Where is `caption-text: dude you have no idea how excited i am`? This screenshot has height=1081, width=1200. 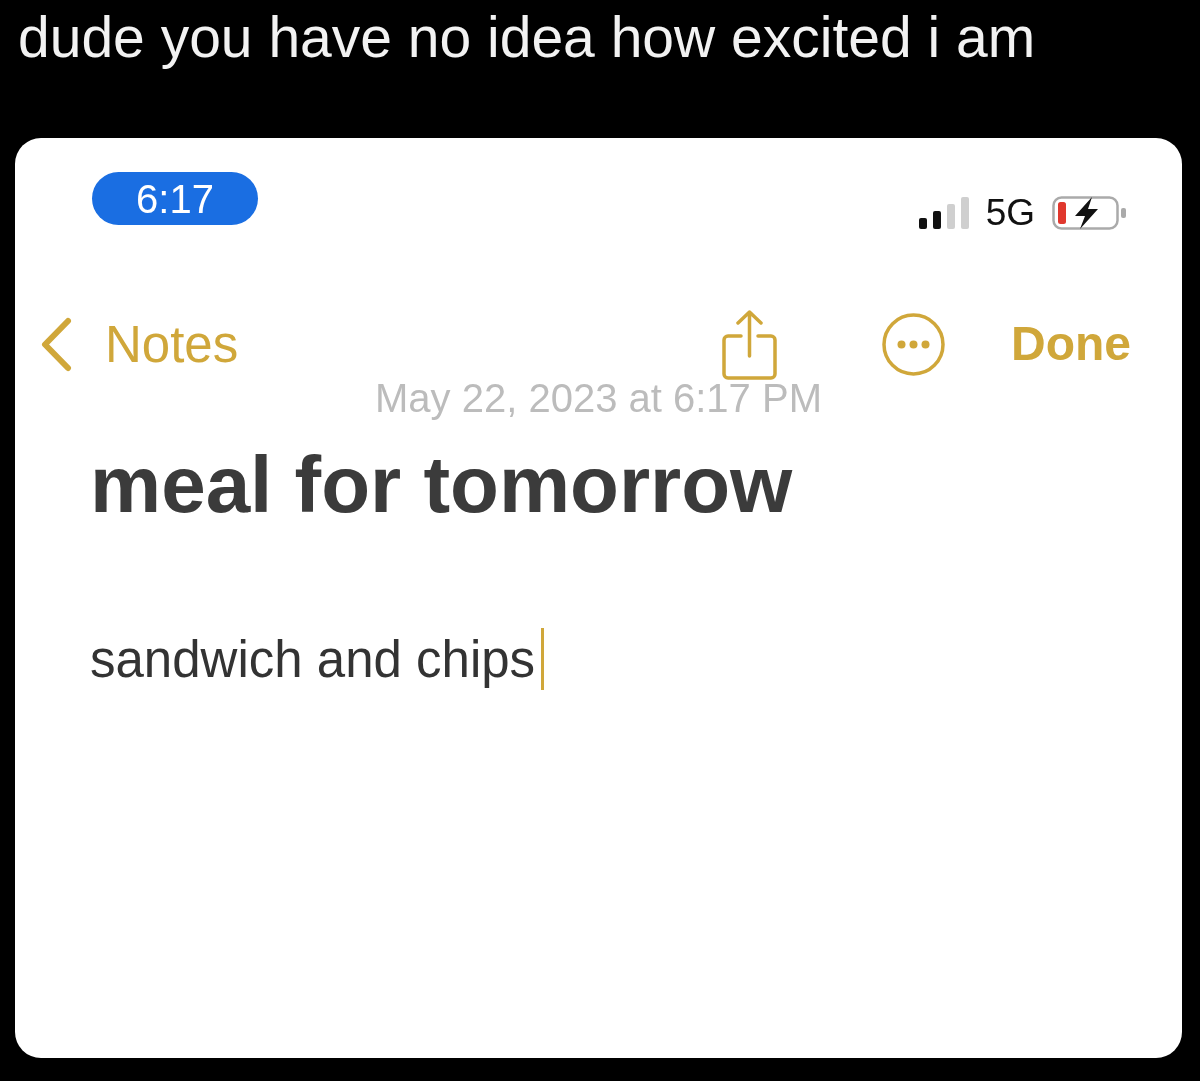
caption-text: dude you have no idea how excited i am is located at coordinates (527, 37).